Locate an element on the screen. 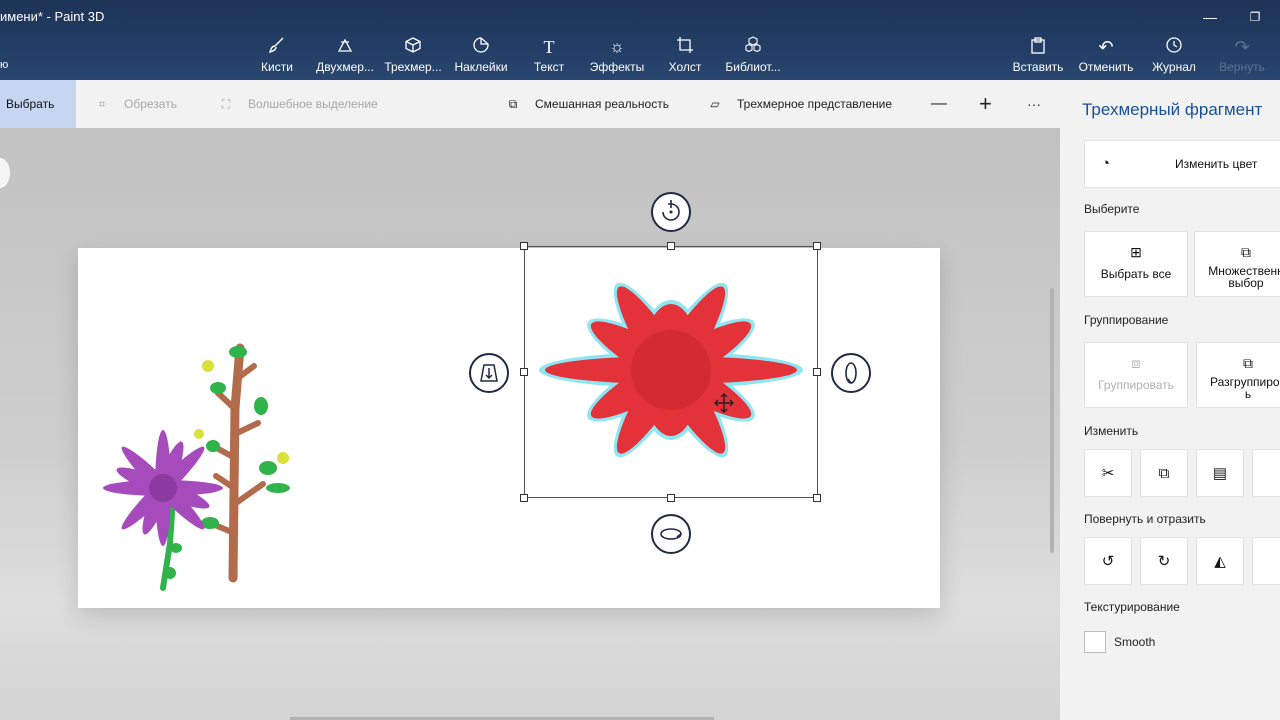  2d-shapes-icon is located at coordinates (345, 47).